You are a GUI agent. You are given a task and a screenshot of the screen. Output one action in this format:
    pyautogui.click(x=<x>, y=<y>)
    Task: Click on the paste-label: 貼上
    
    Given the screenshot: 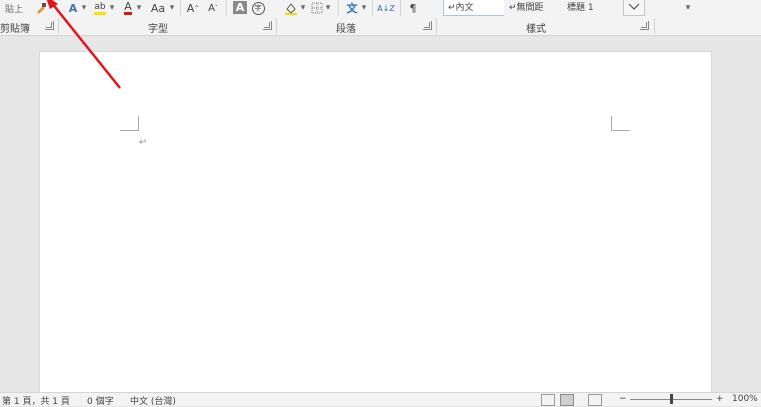 What is the action you would take?
    pyautogui.click(x=13, y=9)
    